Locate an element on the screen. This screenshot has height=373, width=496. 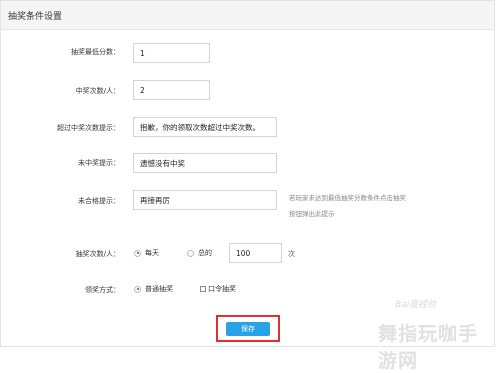
radio-daily-dot is located at coordinates (137, 253).